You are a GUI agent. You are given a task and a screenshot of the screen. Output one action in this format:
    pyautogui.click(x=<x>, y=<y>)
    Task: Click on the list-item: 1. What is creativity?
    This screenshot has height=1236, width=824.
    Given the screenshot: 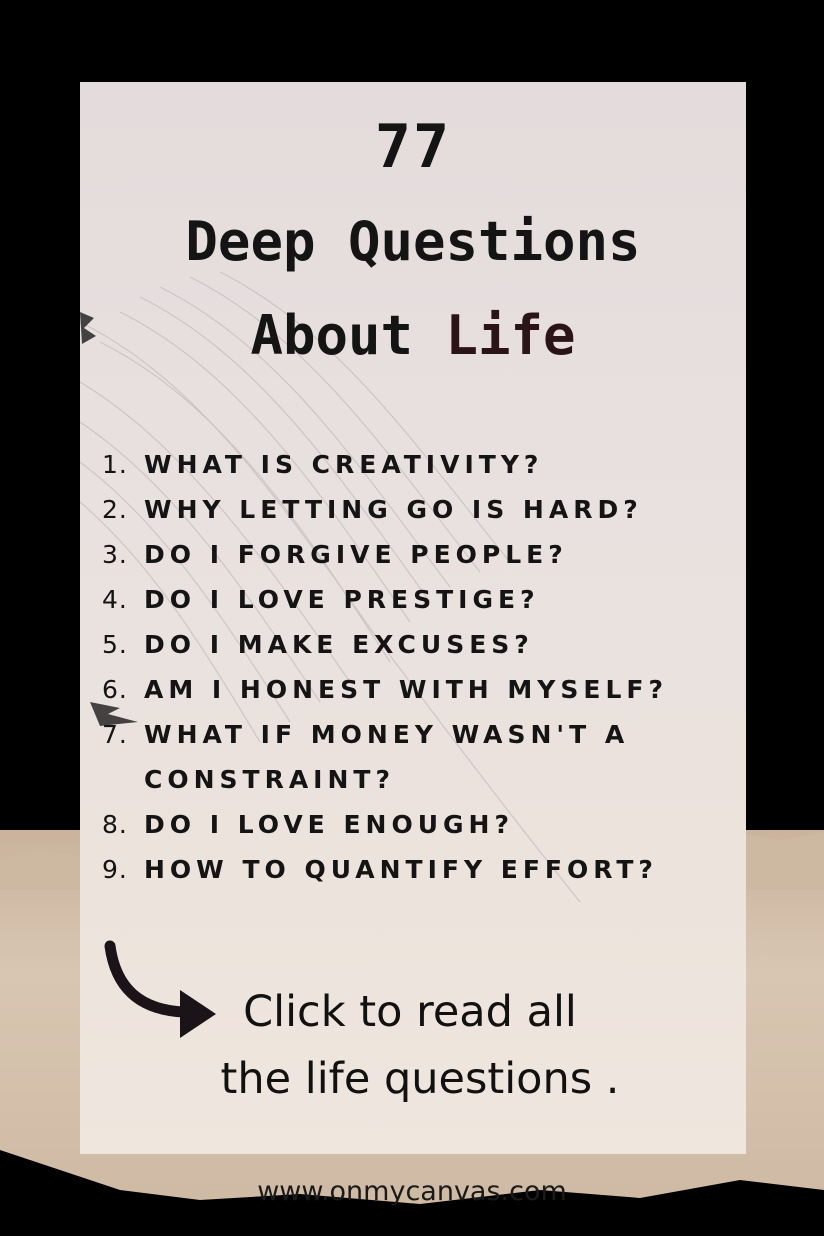 What is the action you would take?
    pyautogui.click(x=422, y=464)
    